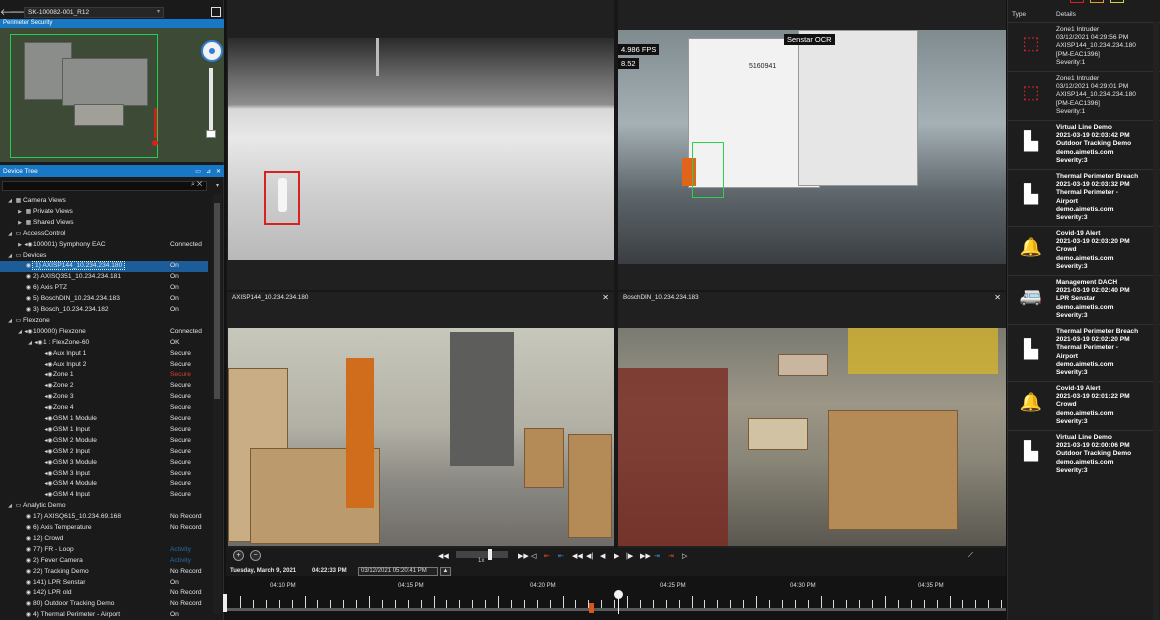 This screenshot has height=620, width=1160. I want to click on site-map, so click(112, 95).